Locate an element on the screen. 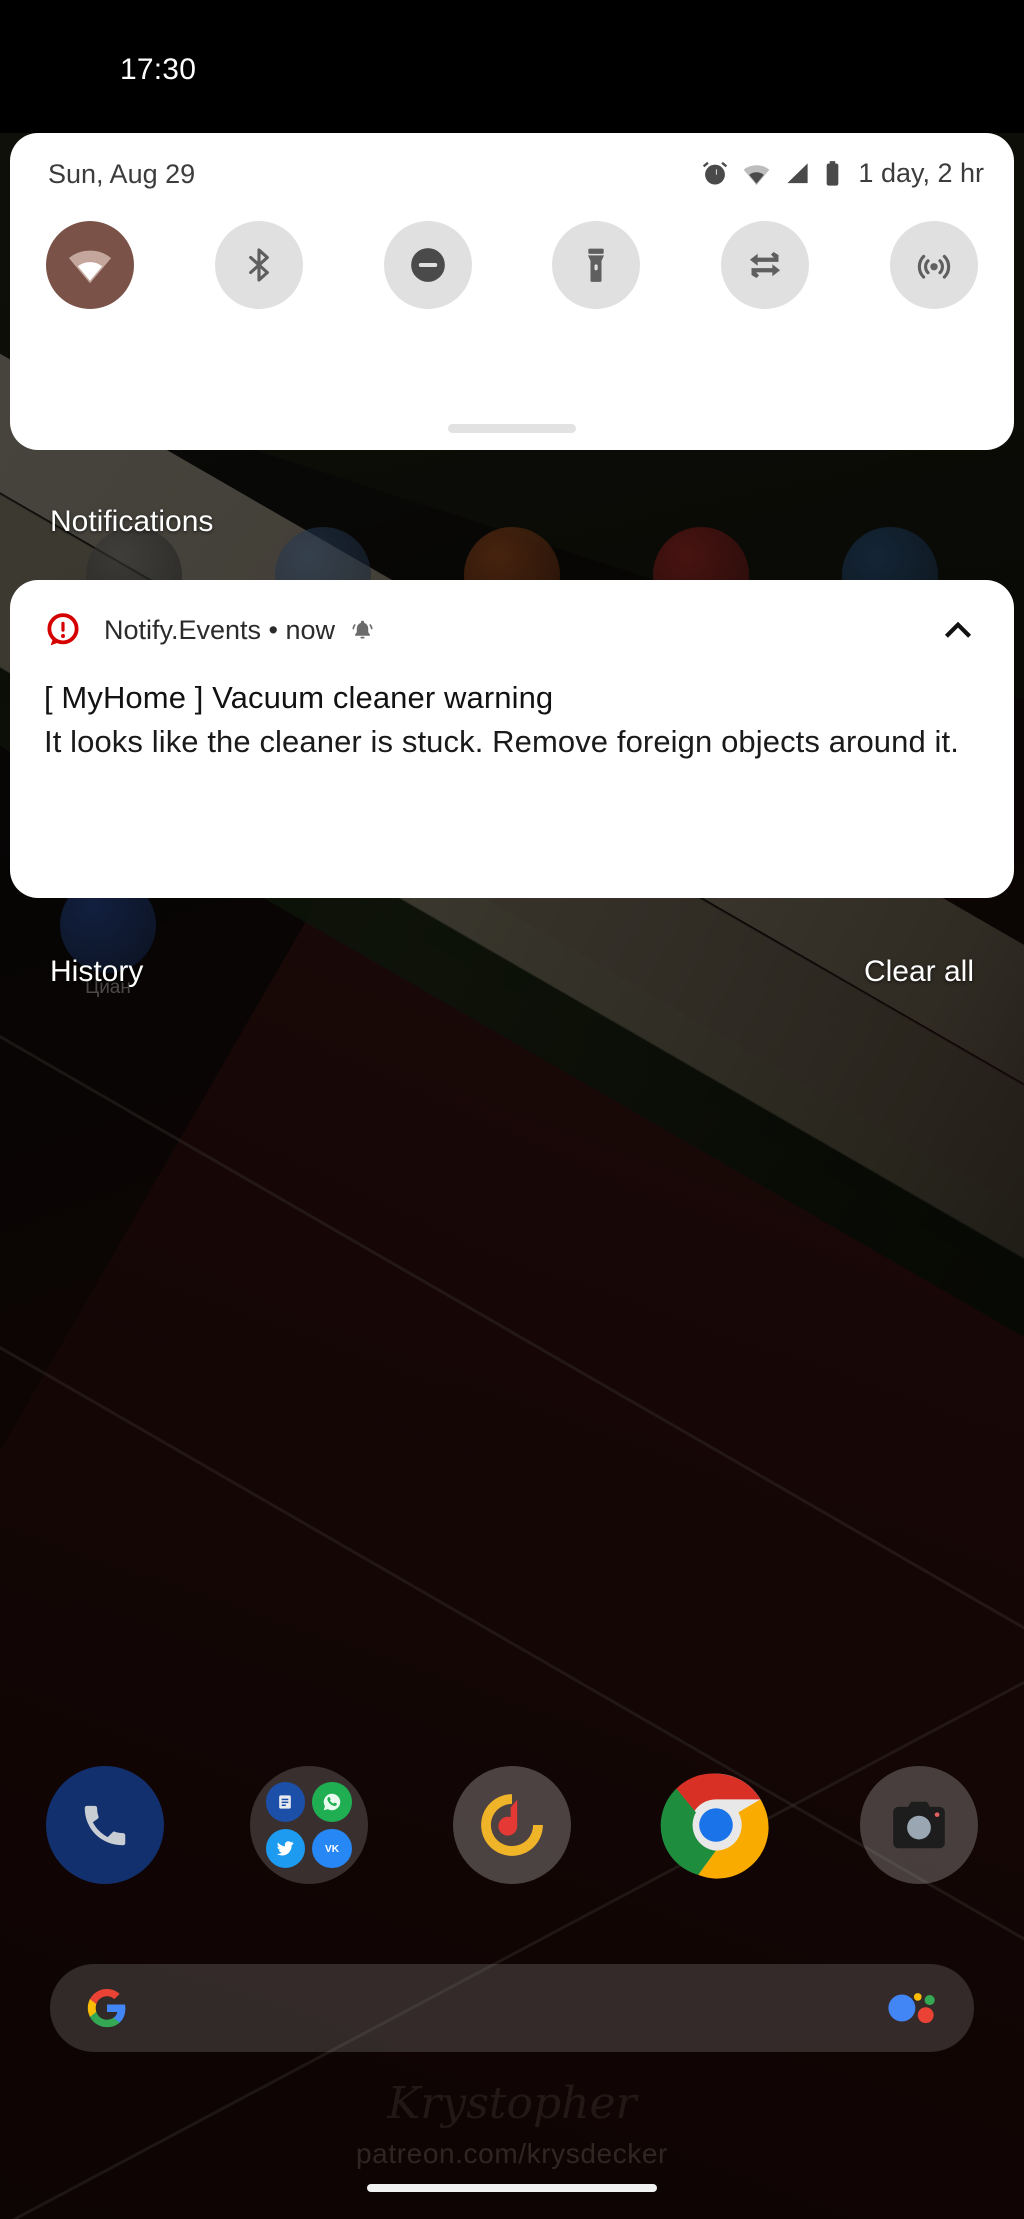  dock: VK is located at coordinates (512, 1825).